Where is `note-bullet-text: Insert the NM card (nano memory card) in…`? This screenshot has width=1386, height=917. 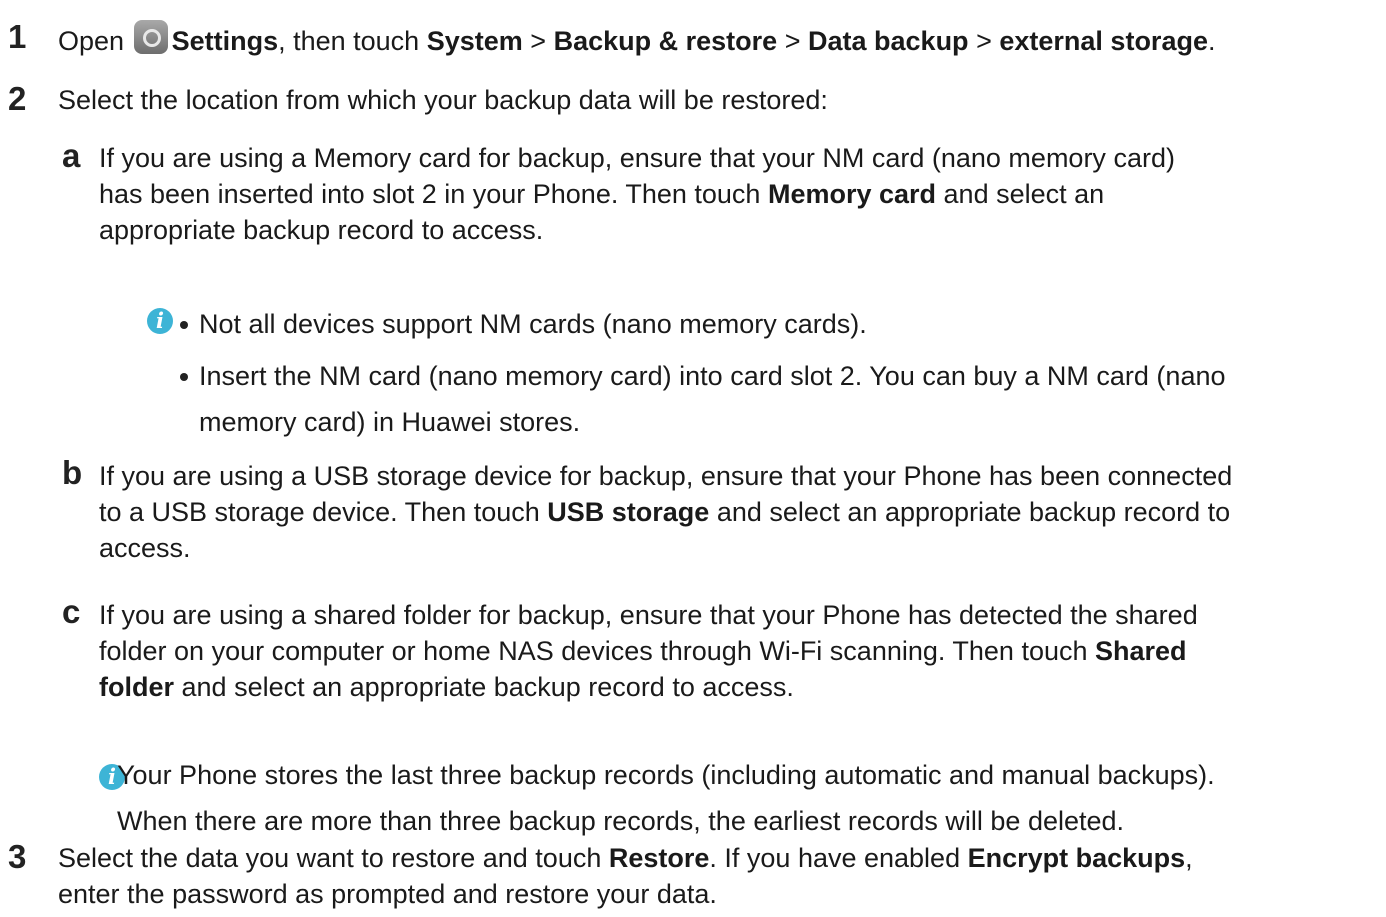 note-bullet-text: Insert the NM card (nano memory card) in… is located at coordinates (712, 399).